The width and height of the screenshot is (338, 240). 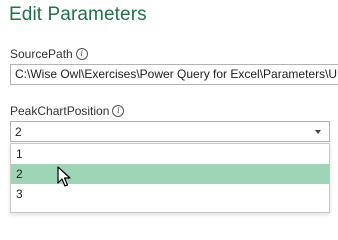 What do you see at coordinates (170, 131) in the screenshot?
I see `peak-chart-position-select: 2` at bounding box center [170, 131].